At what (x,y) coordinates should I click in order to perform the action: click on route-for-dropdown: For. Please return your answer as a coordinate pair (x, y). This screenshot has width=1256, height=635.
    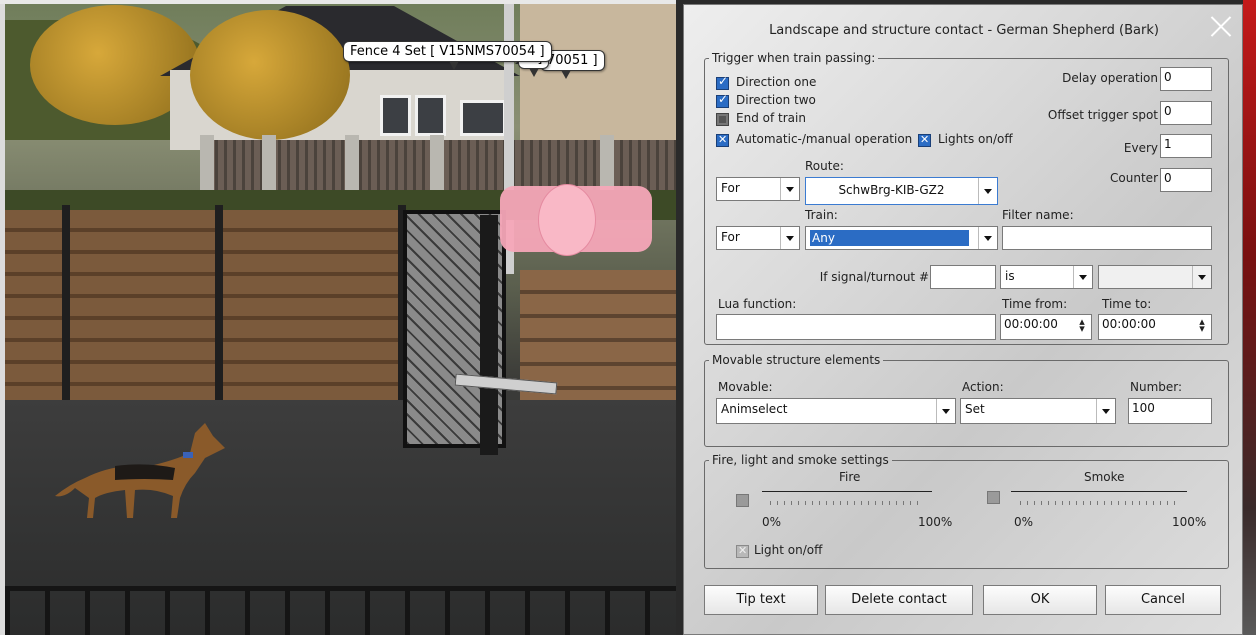
    Looking at the image, I should click on (758, 189).